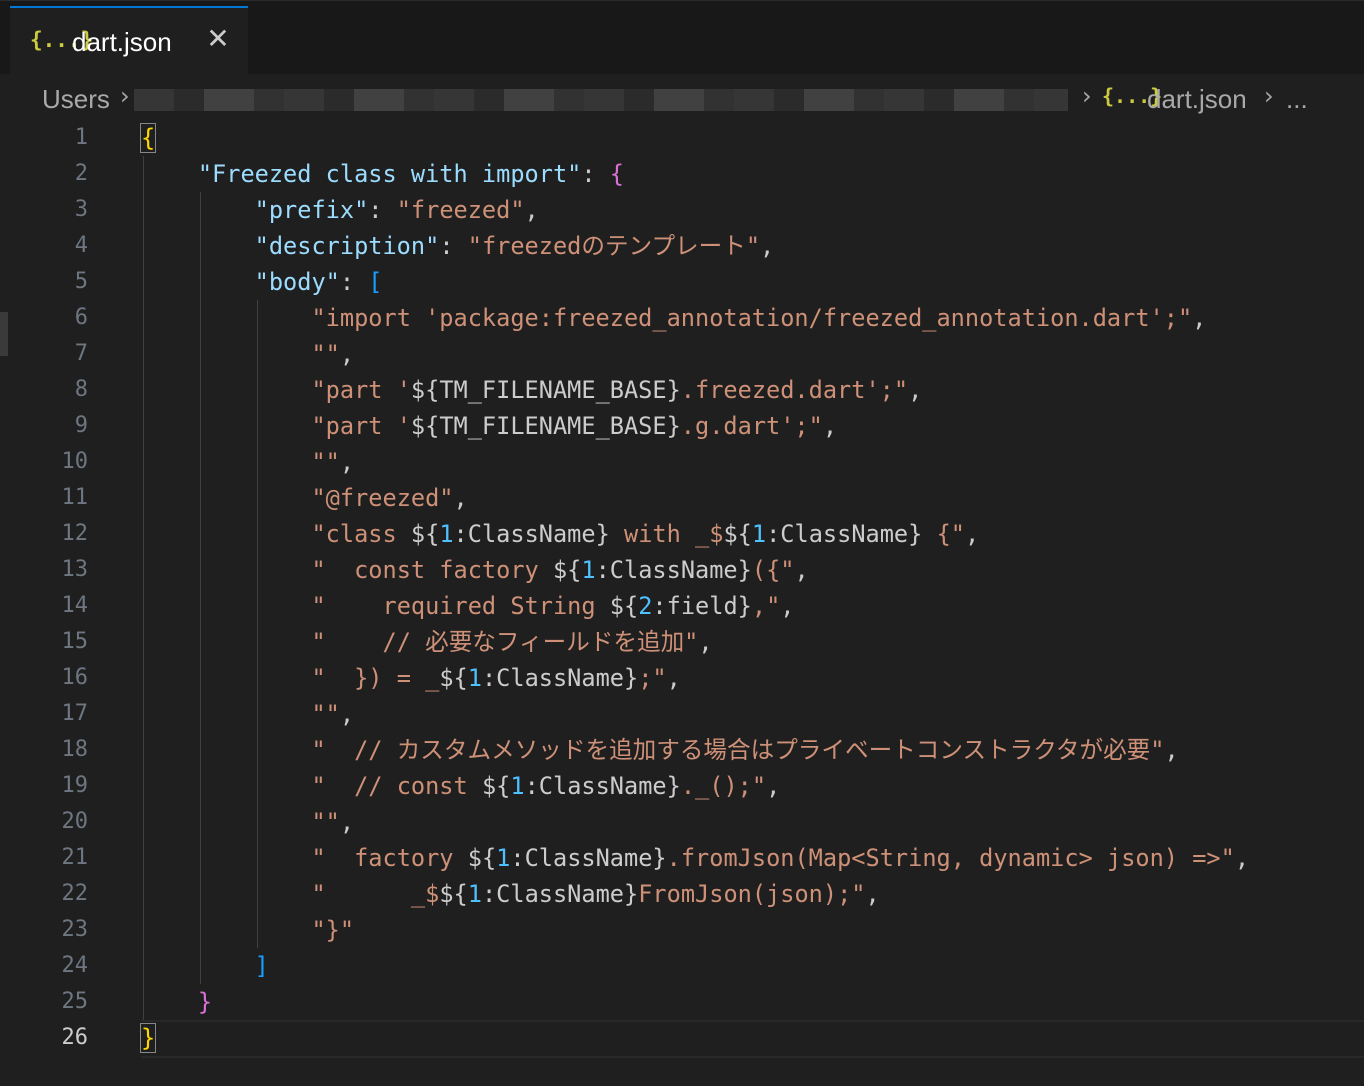 The height and width of the screenshot is (1086, 1364). Describe the element at coordinates (75, 821) in the screenshot. I see `line-number: 20` at that location.